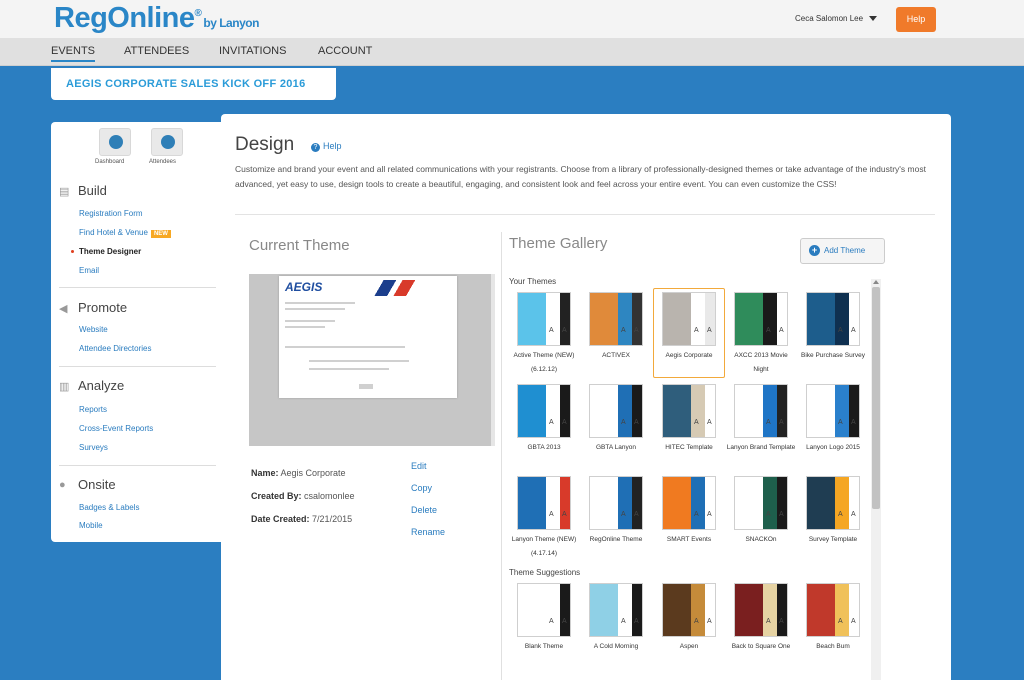  What do you see at coordinates (876, 398) in the screenshot?
I see `scroll-thumb` at bounding box center [876, 398].